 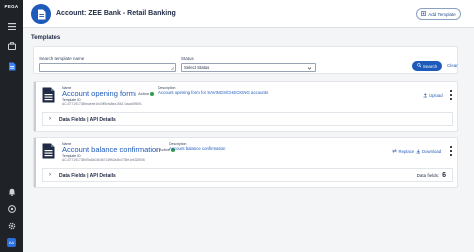 What do you see at coordinates (111, 149) in the screenshot?
I see `template-name: Account balance confirmation` at bounding box center [111, 149].